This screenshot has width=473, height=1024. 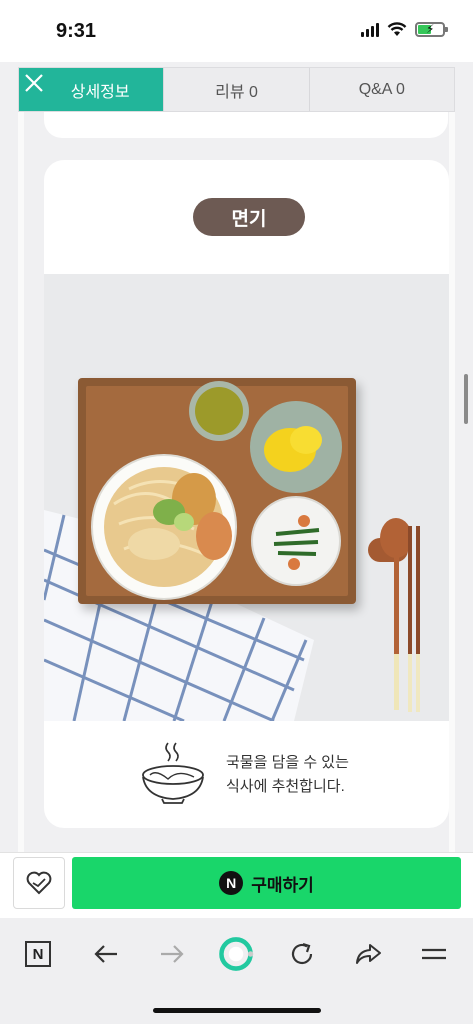 I want to click on content-frame-left, so click(x=21, y=482).